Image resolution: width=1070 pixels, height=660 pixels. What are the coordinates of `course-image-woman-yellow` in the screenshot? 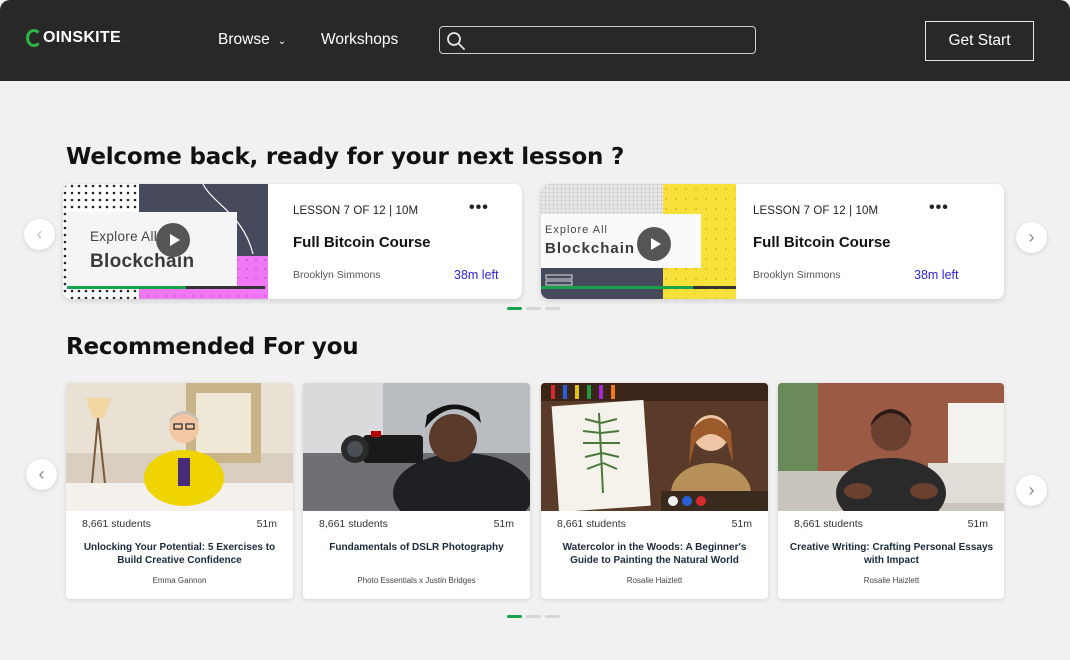 It's located at (179, 447).